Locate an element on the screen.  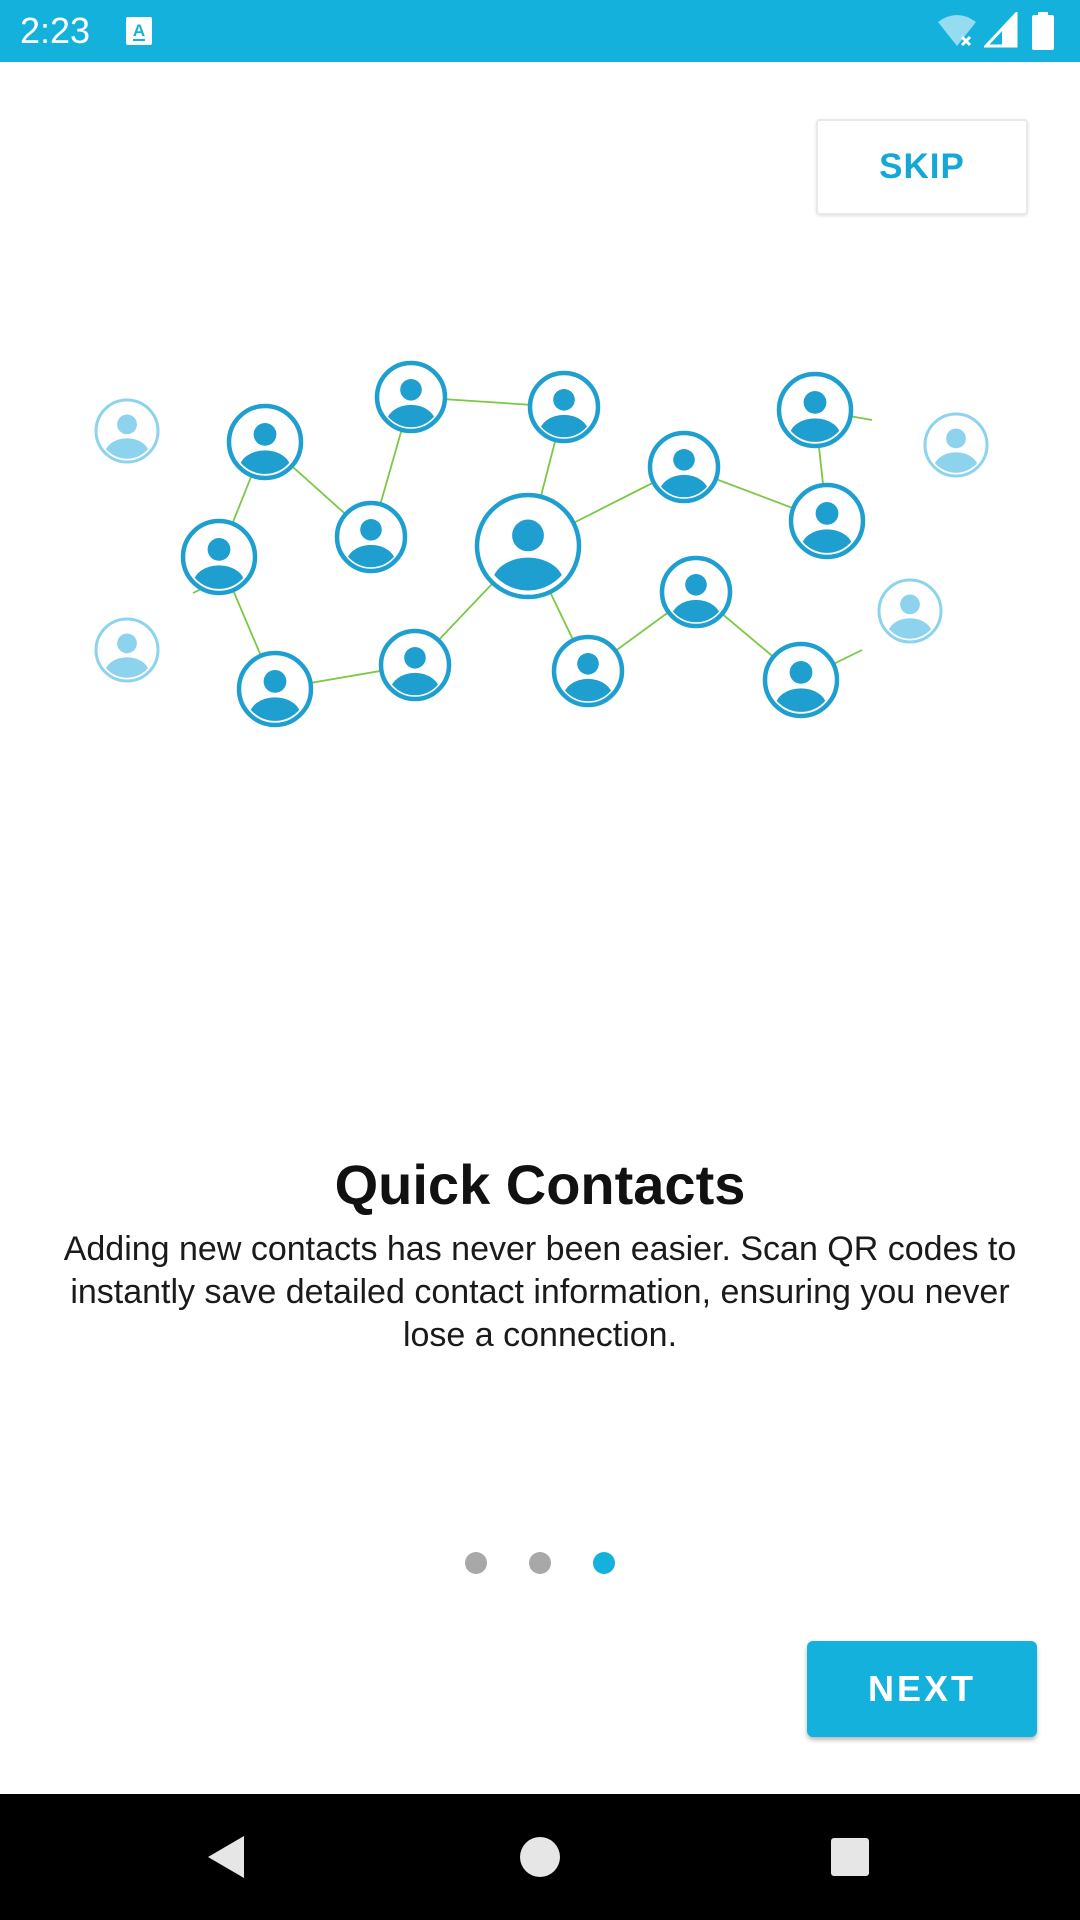
status-bar: 2:23 A is located at coordinates (540, 31).